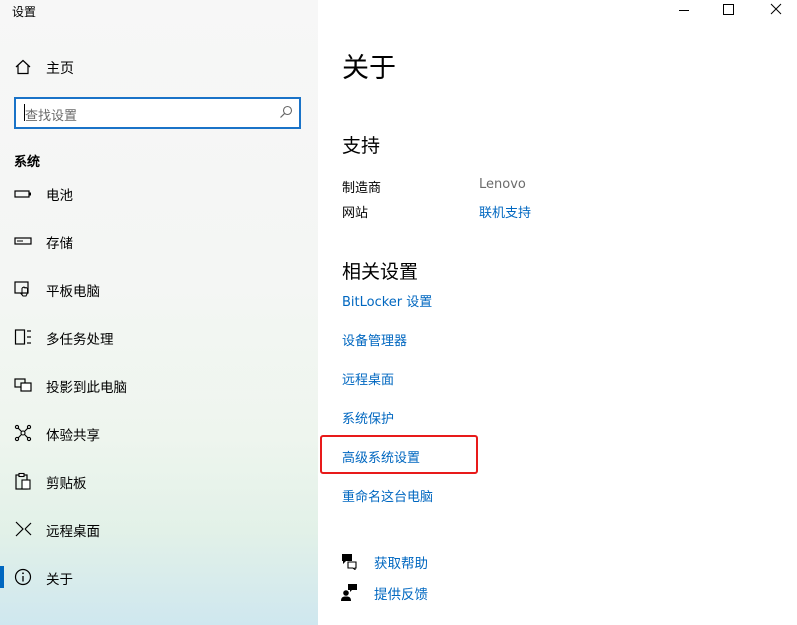 This screenshot has width=797, height=625. What do you see at coordinates (23, 433) in the screenshot?
I see `shared-experiences-icon` at bounding box center [23, 433].